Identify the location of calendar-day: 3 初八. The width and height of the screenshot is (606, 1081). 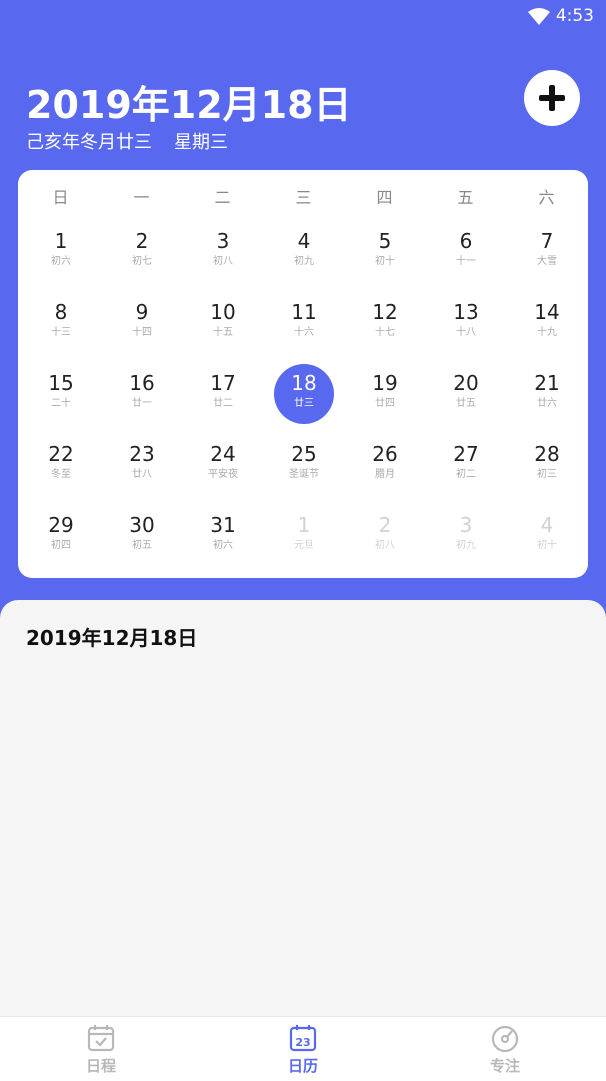
(223, 252).